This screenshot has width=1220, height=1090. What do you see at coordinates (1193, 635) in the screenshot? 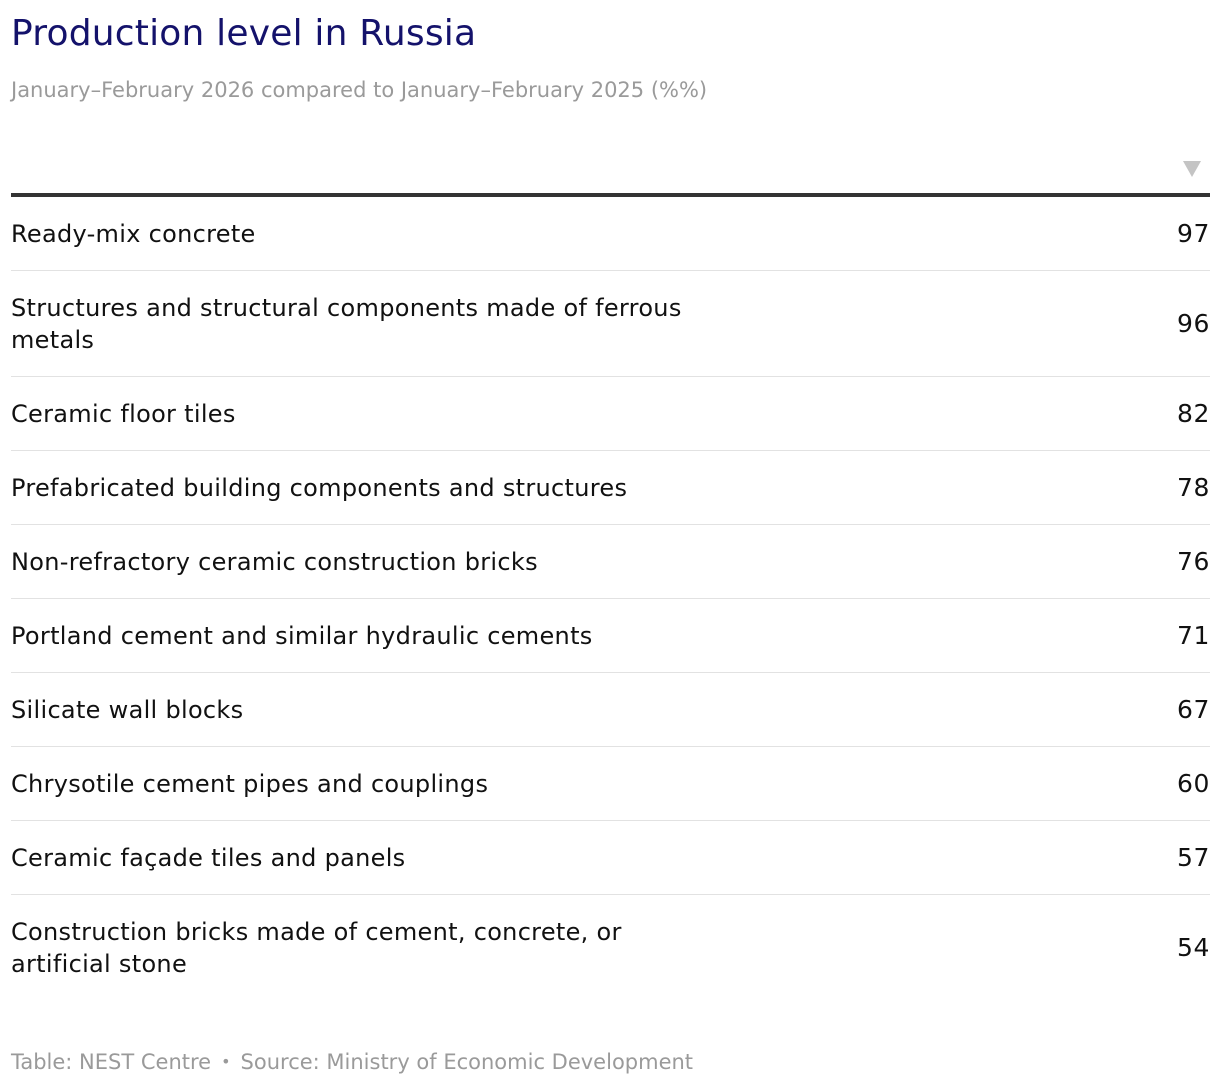
I see `row-value: 71` at bounding box center [1193, 635].